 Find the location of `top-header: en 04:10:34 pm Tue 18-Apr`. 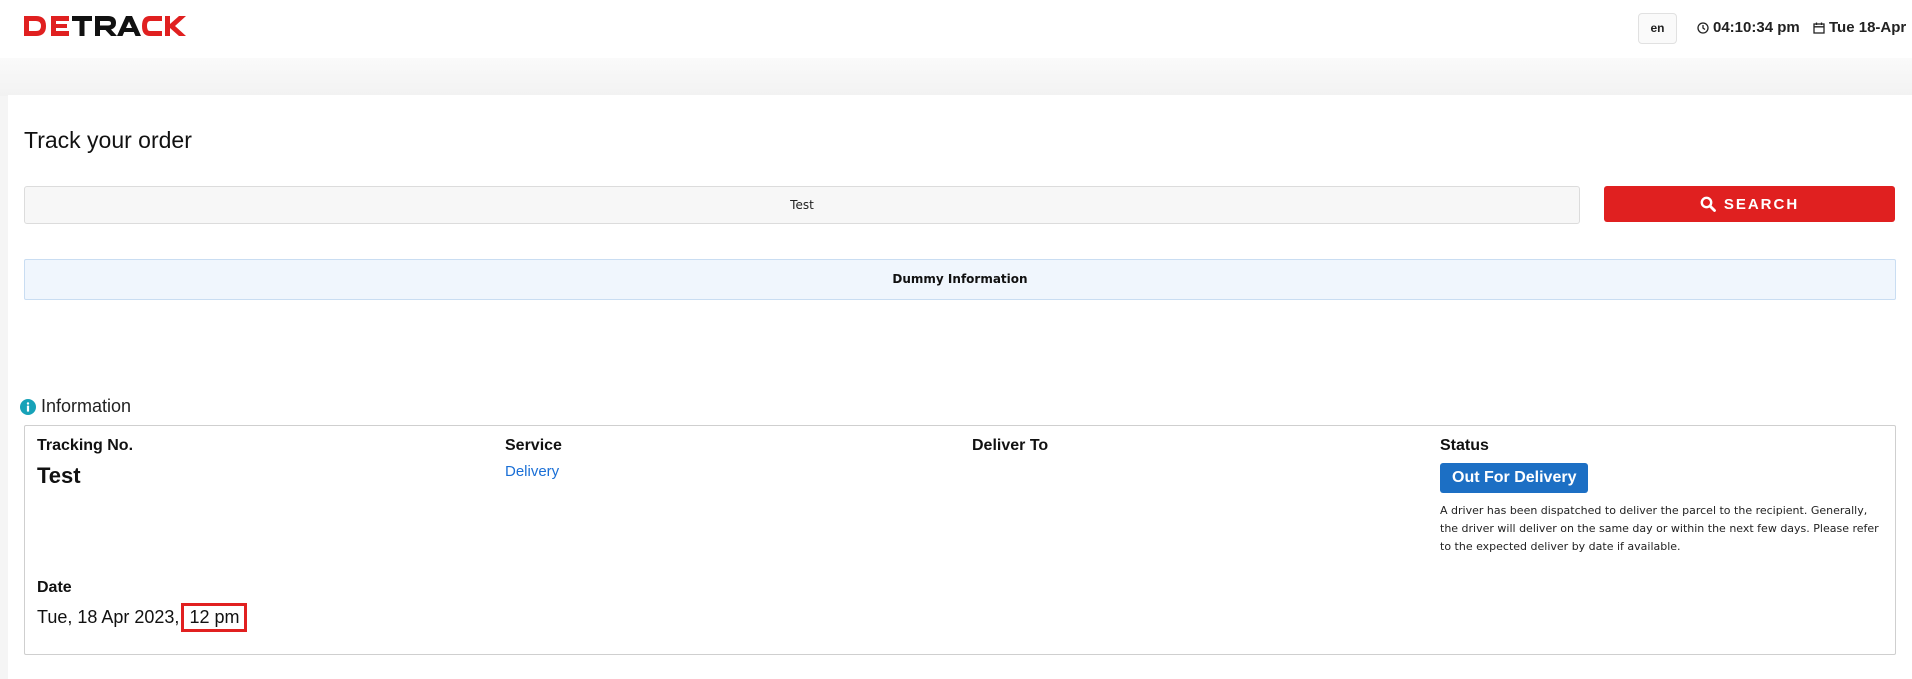

top-header: en 04:10:34 pm Tue 18-Apr is located at coordinates (956, 29).